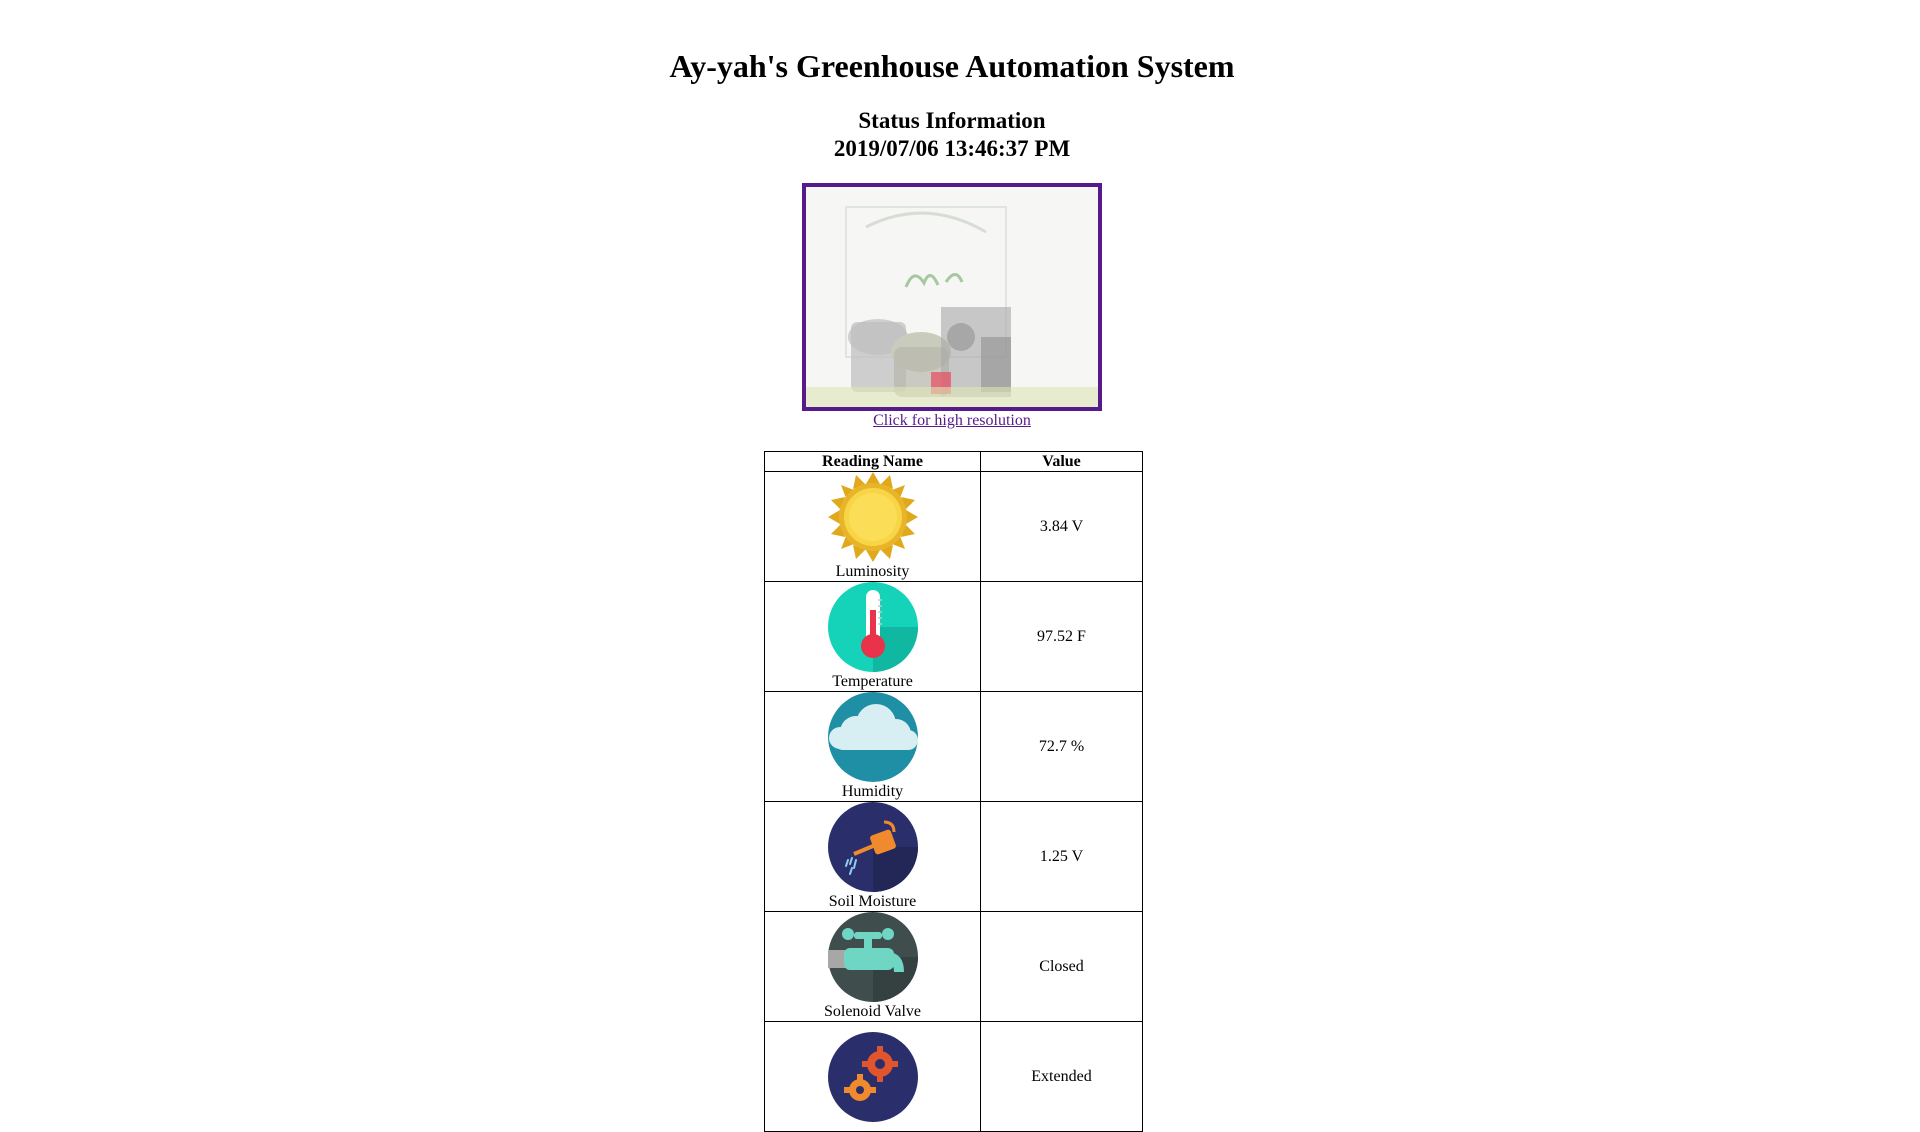  Describe the element at coordinates (872, 461) in the screenshot. I see `header-reading-name: Reading Name` at that location.